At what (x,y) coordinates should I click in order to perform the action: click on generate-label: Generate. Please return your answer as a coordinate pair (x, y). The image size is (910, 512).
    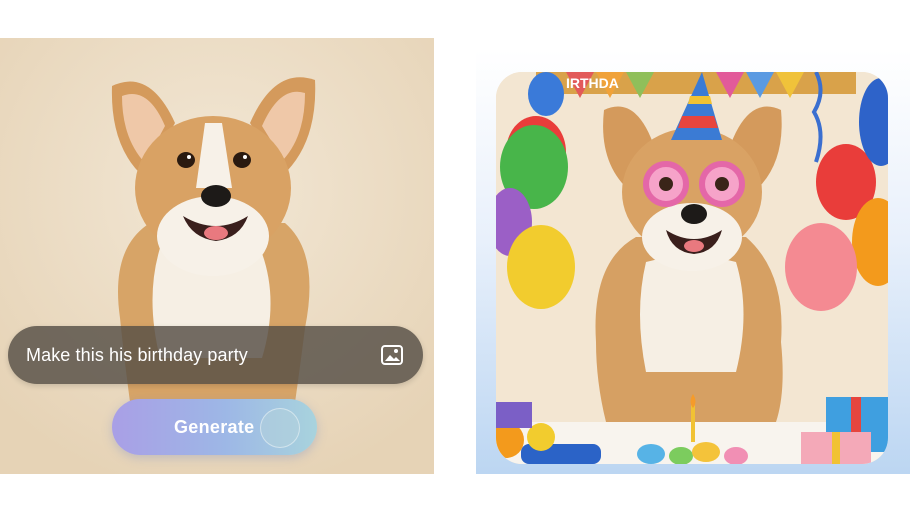
    Looking at the image, I should click on (214, 427).